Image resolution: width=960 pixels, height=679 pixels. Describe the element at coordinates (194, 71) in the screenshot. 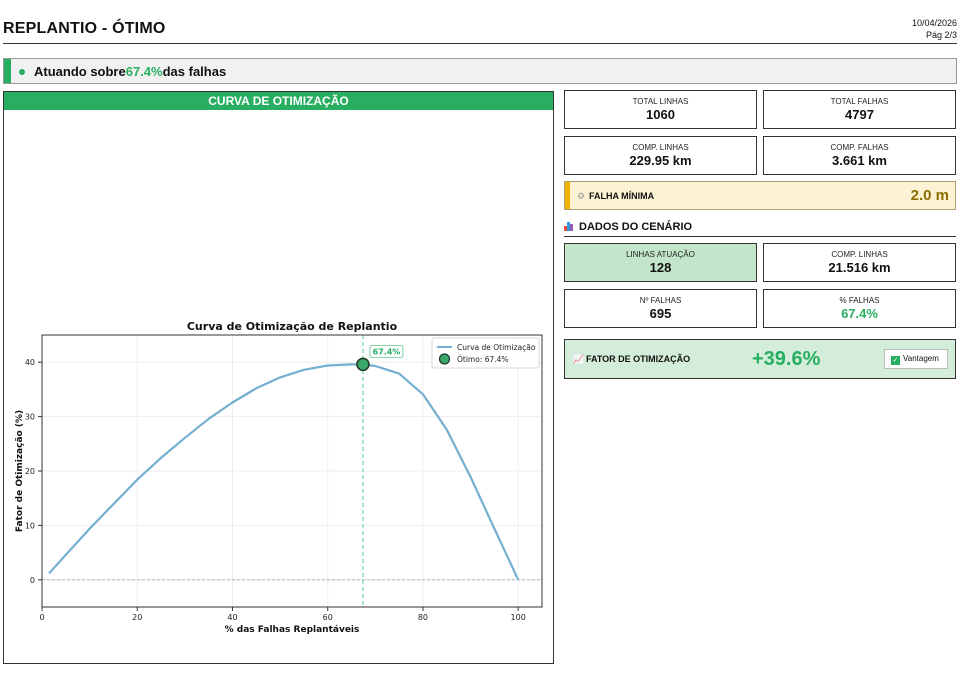

I see `banner-suffix: das falhas` at that location.